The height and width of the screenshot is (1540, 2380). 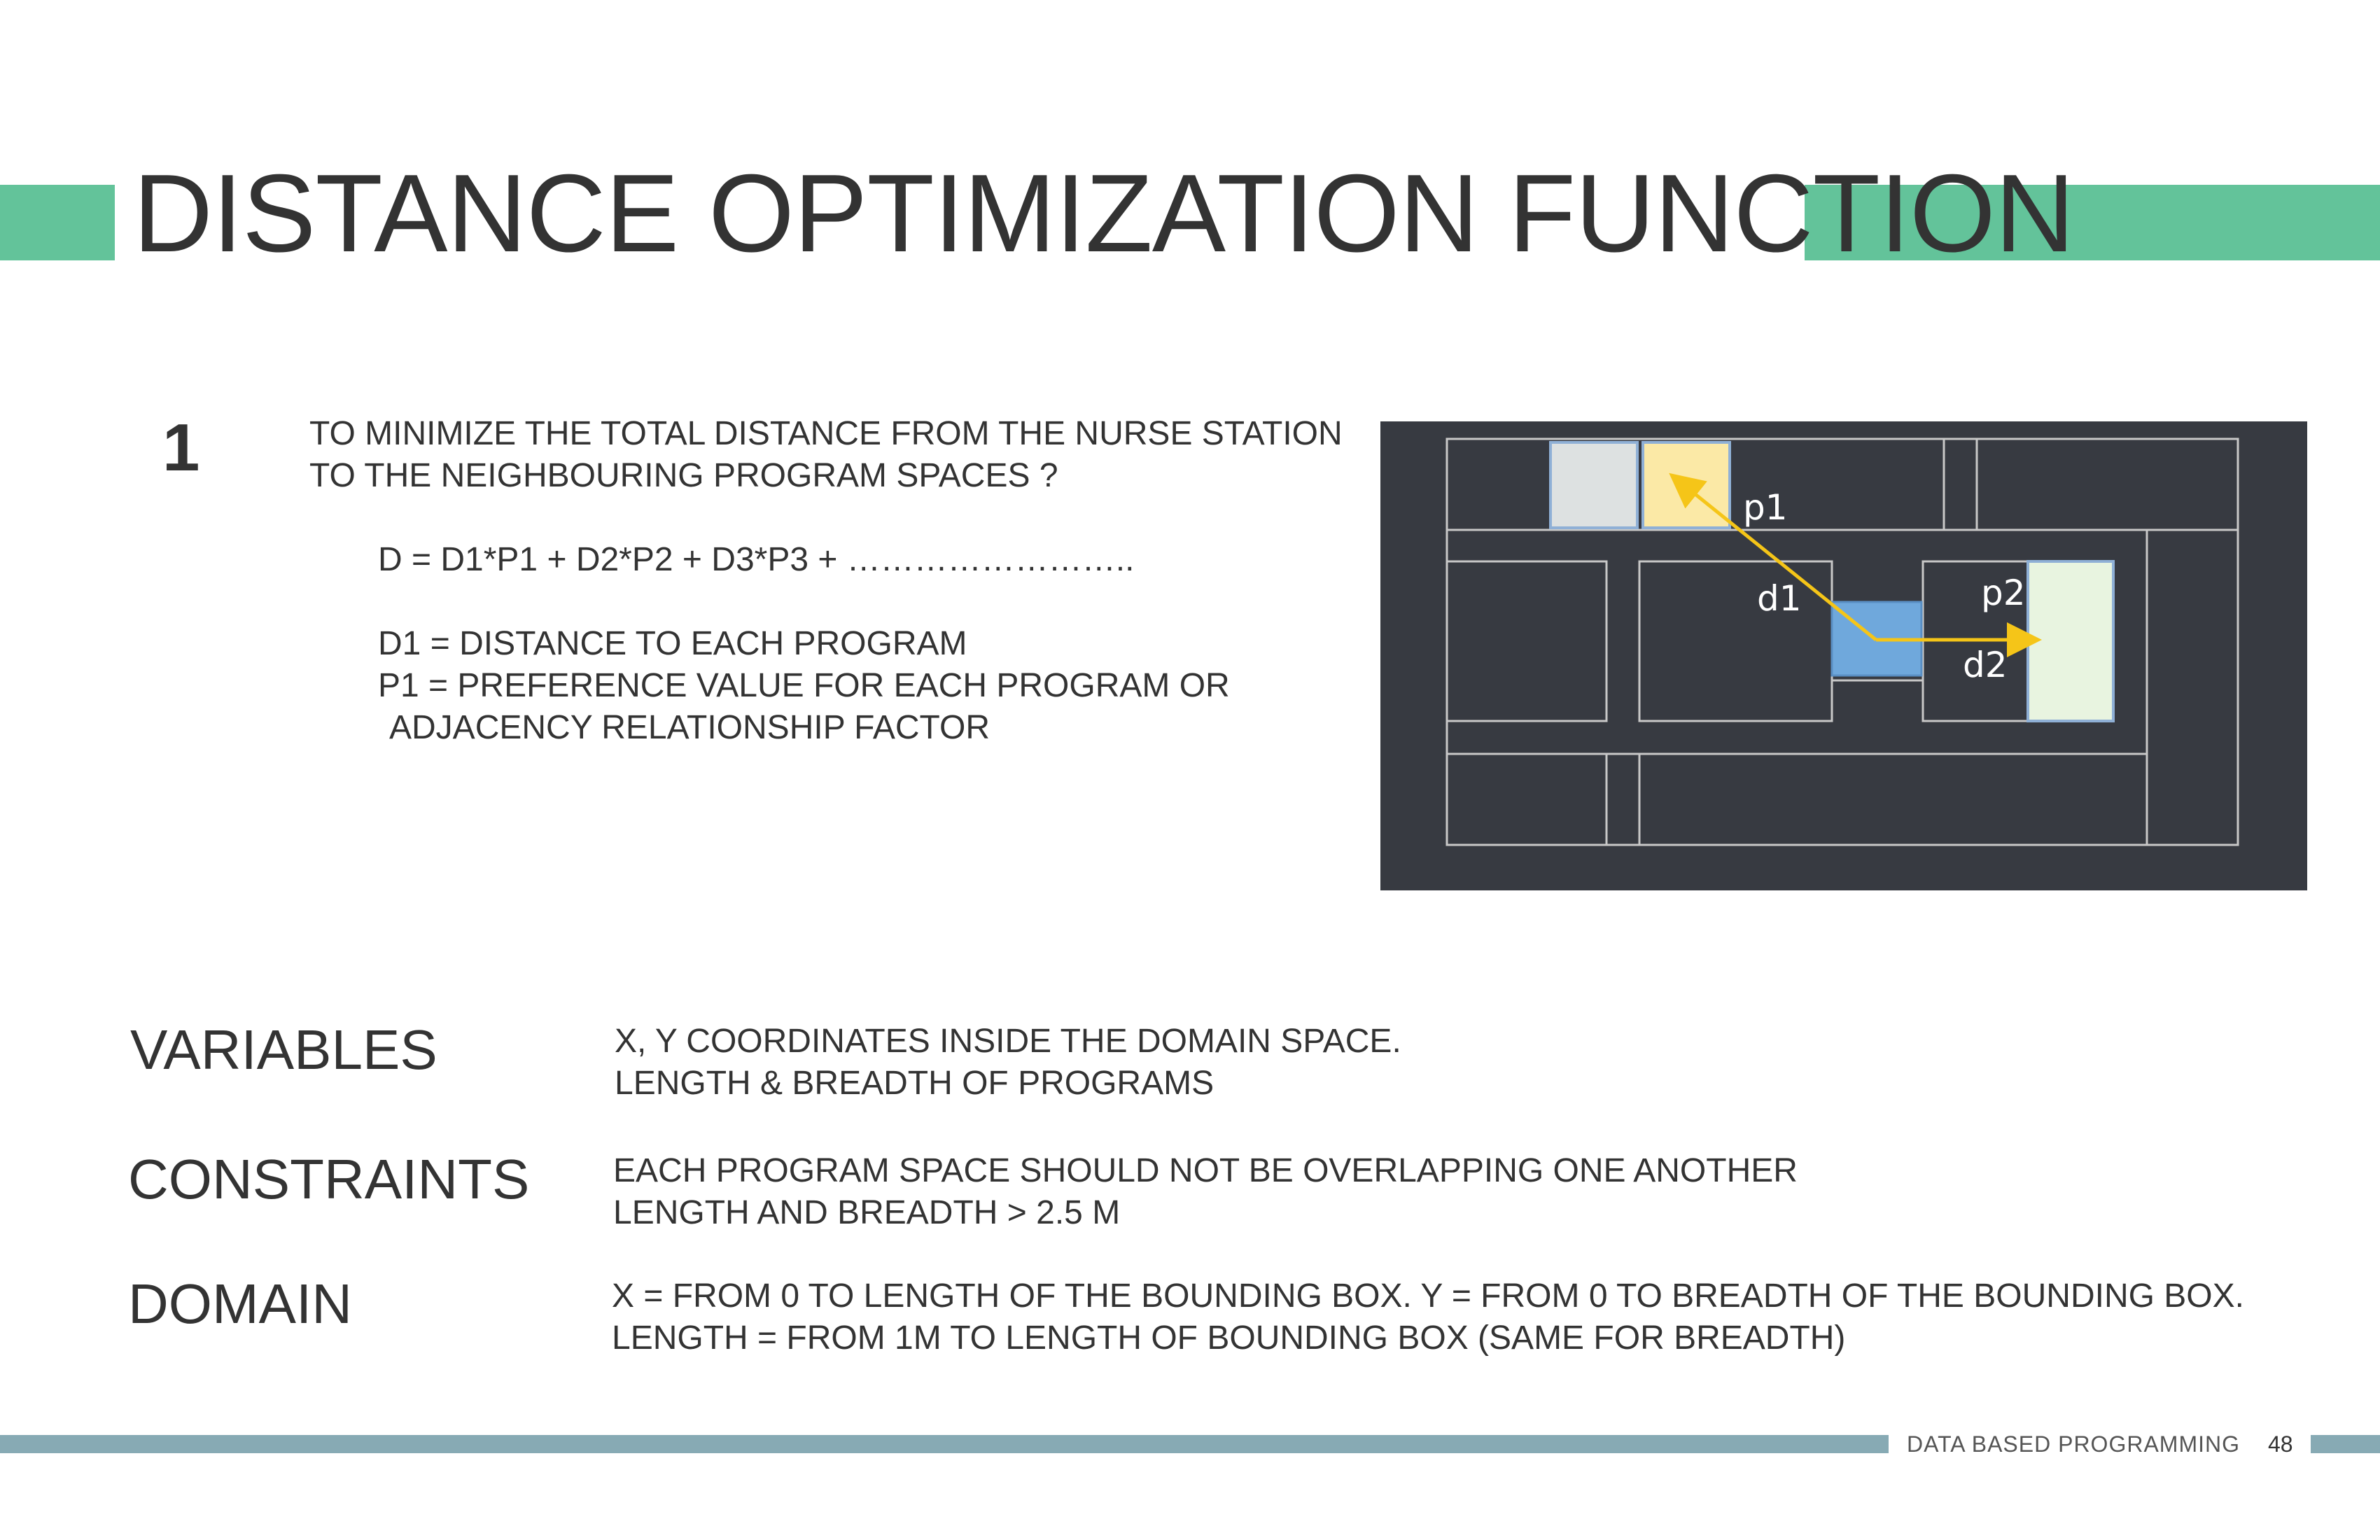 I want to click on section-label-domain: DOMAIN, so click(x=240, y=1304).